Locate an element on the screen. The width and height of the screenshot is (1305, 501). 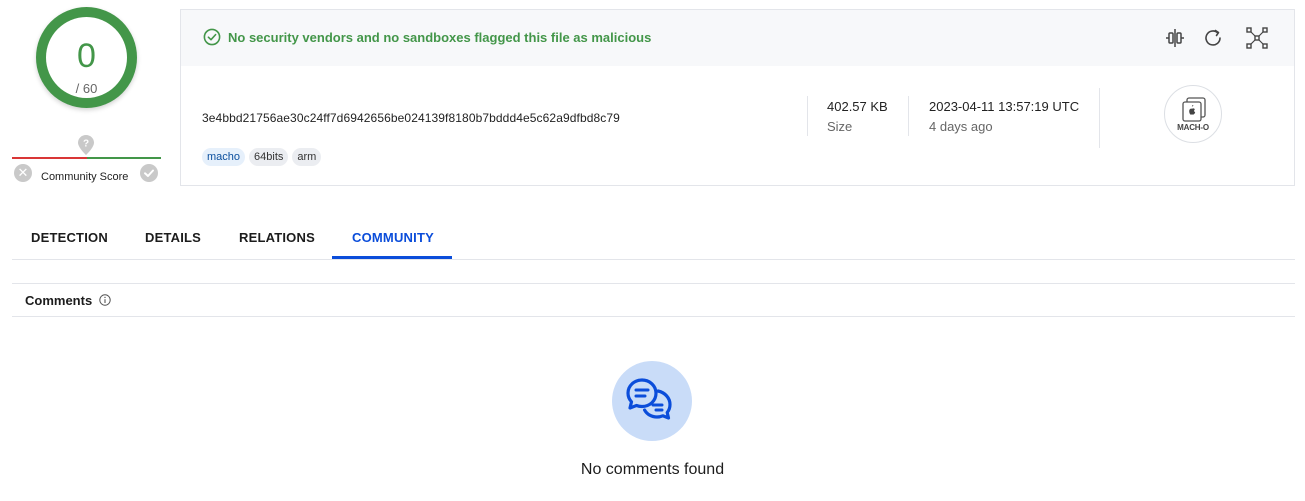
report-tabs: DETECTION DETAILS RELATIONS COMMUNITY is located at coordinates (653, 237).